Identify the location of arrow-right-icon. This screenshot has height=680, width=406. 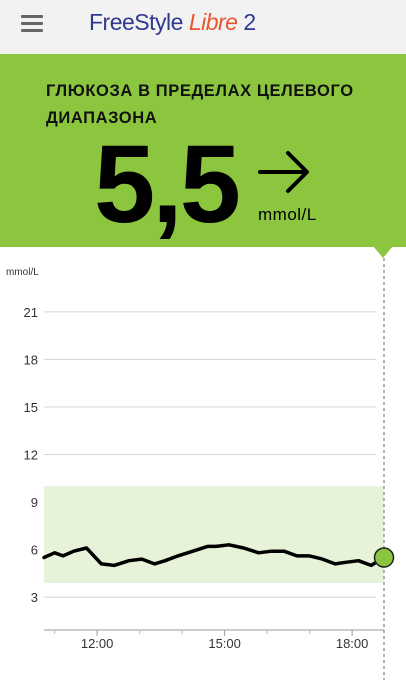
(283, 172).